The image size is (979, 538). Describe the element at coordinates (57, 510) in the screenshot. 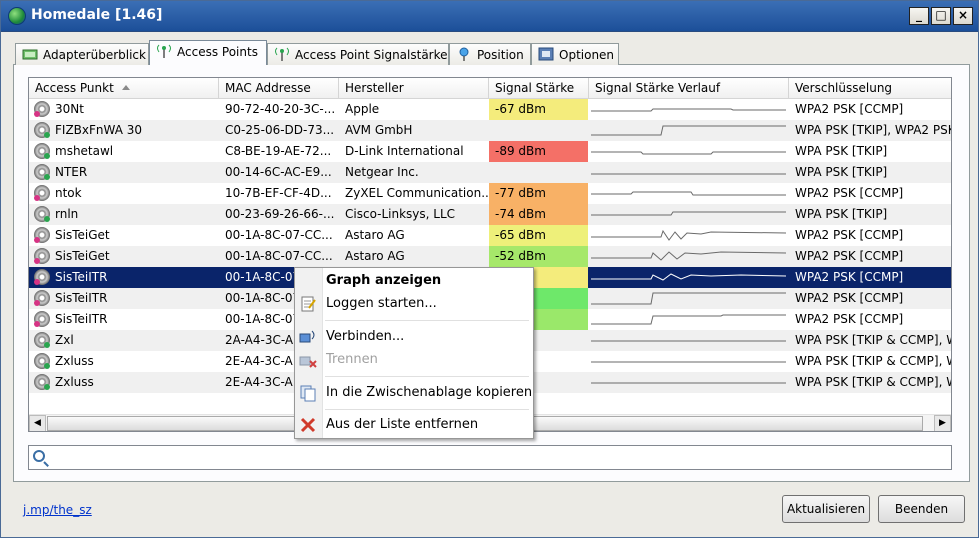

I see `homepage-link: j.mp/the_sz` at that location.